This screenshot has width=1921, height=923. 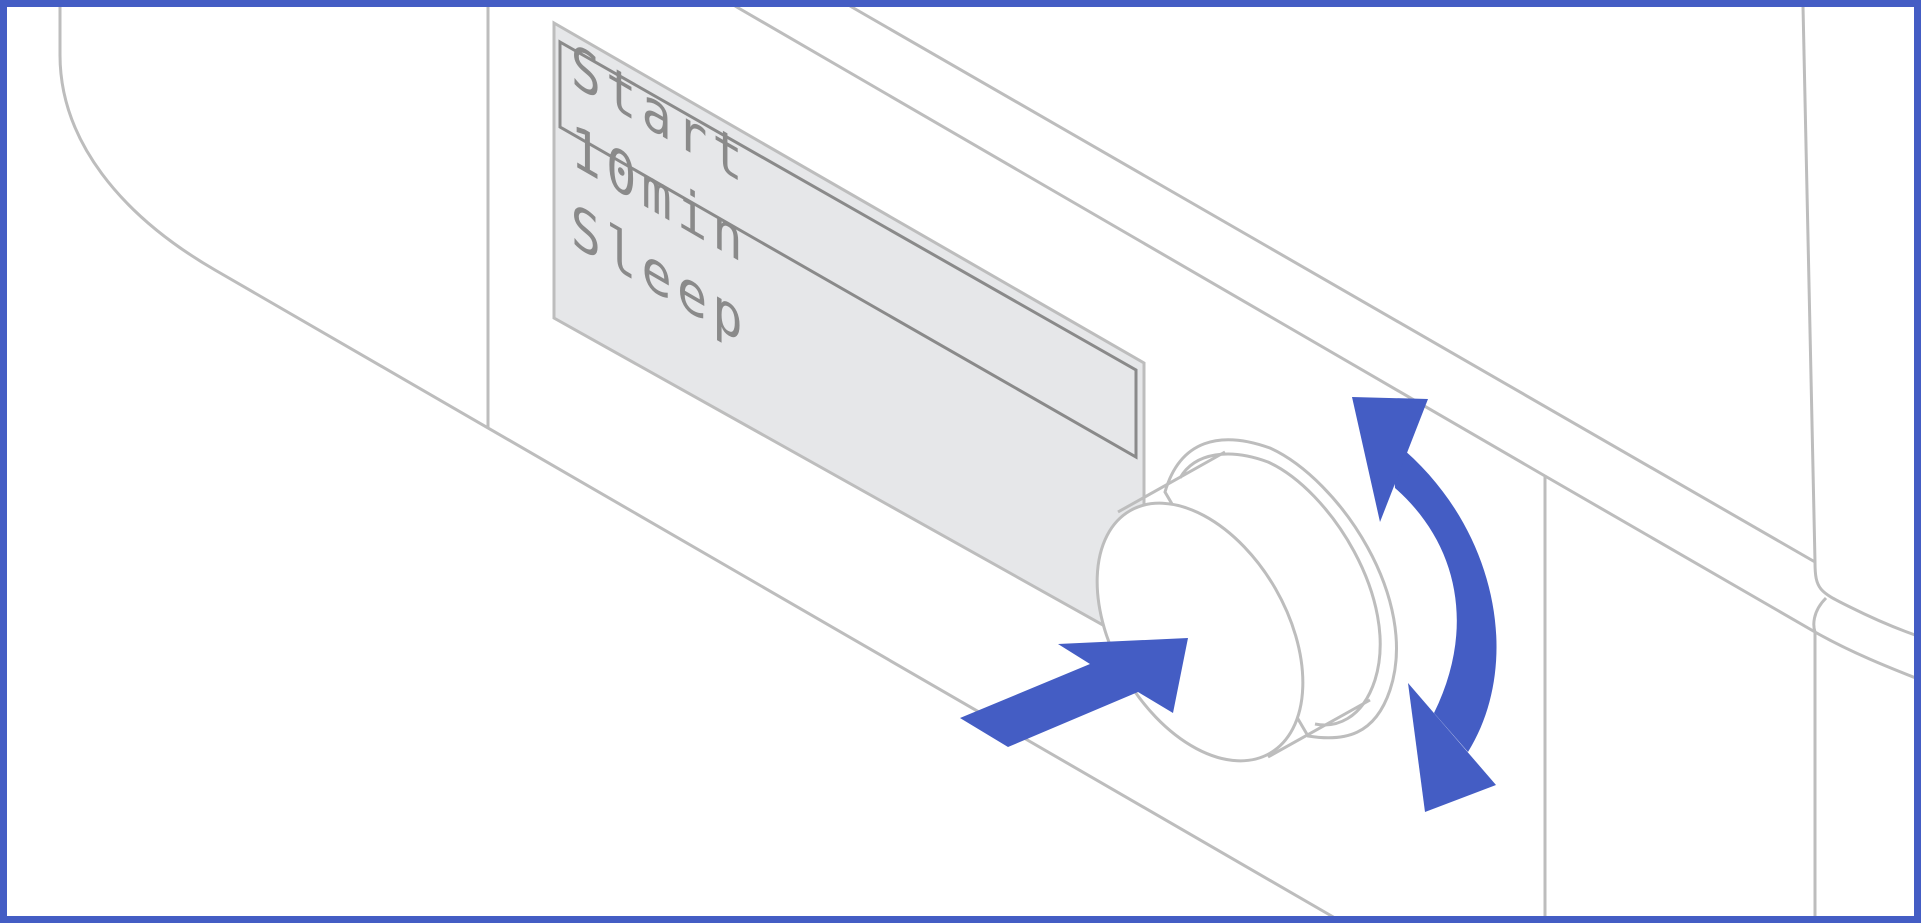 What do you see at coordinates (1866, 639) in the screenshot?
I see `body-corner-lower` at bounding box center [1866, 639].